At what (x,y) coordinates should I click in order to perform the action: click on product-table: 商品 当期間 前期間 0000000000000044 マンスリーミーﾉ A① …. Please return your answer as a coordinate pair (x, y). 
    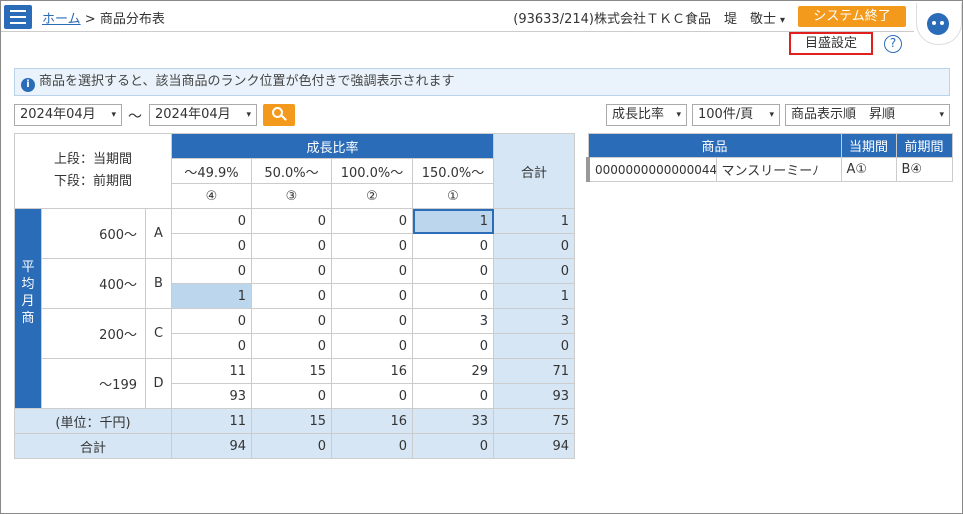
    Looking at the image, I should click on (769, 157).